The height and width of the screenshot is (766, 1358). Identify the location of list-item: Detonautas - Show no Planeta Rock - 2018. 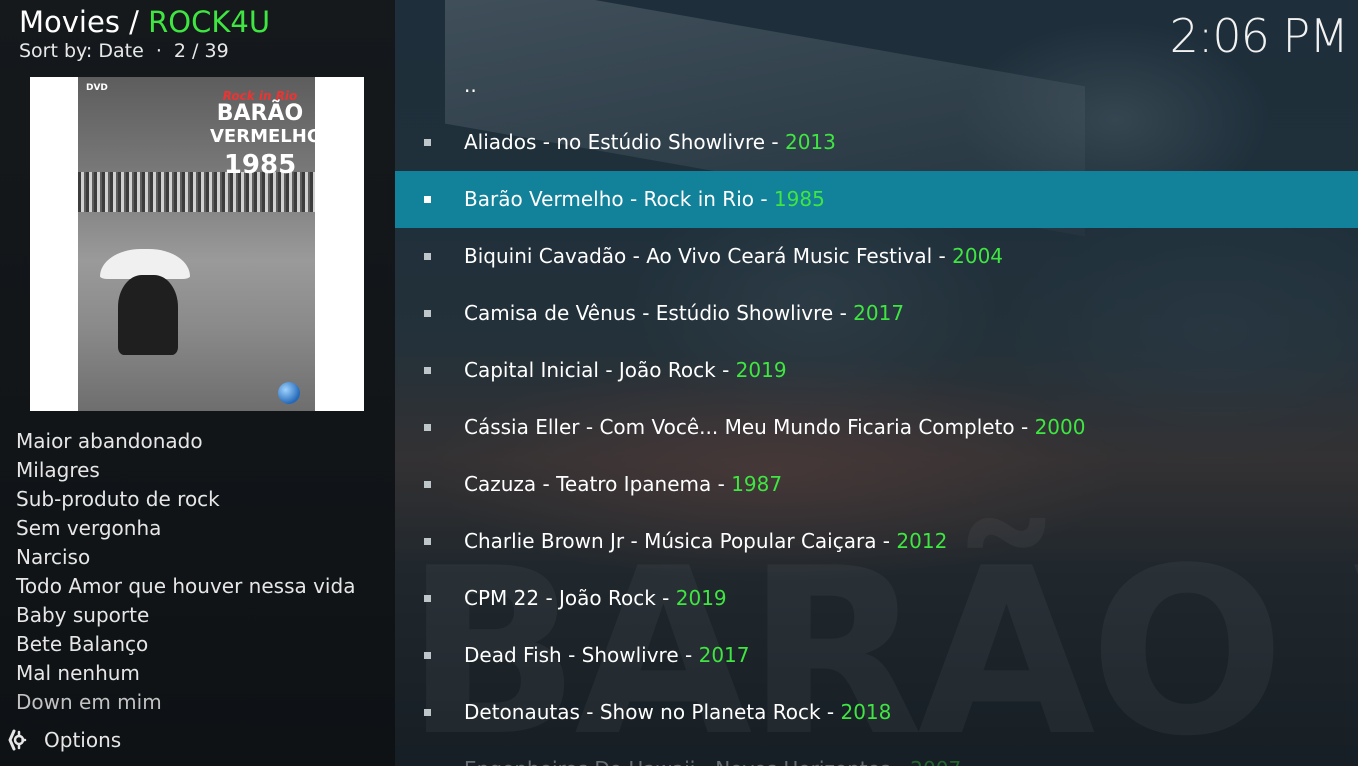
(876, 712).